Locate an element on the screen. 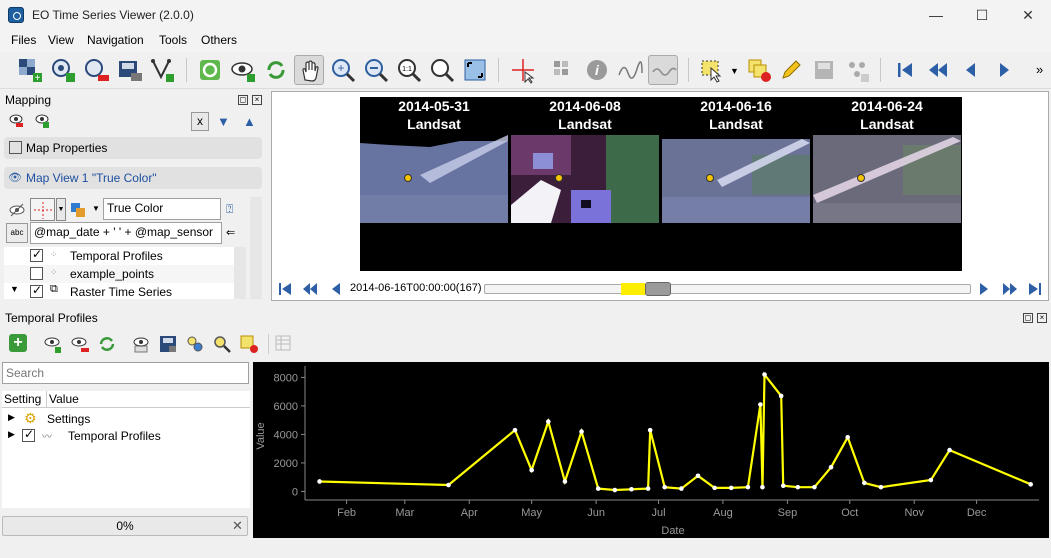 This screenshot has height=558, width=1051. label-style-icon: abc is located at coordinates (17, 233).